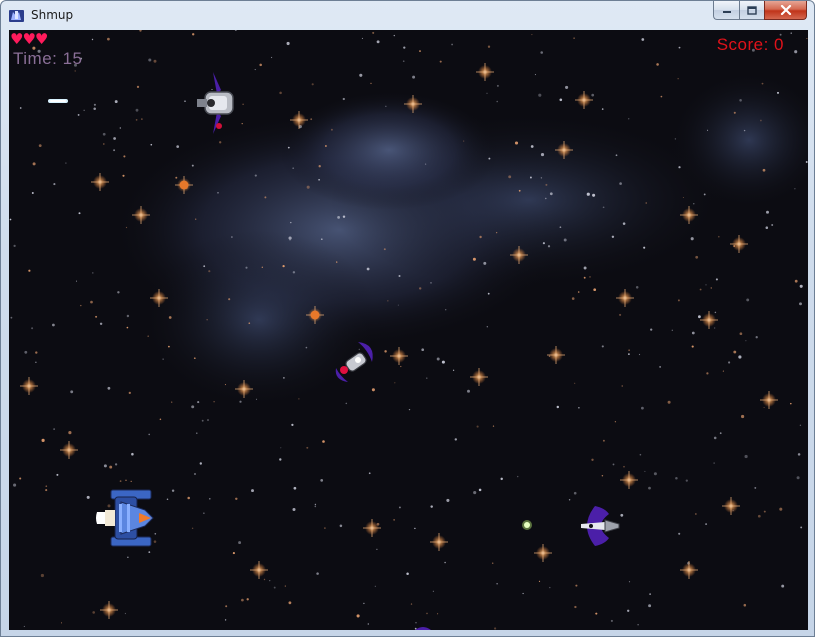 This screenshot has width=815, height=637. I want to click on enemy-ship-partial, so click(423, 628).